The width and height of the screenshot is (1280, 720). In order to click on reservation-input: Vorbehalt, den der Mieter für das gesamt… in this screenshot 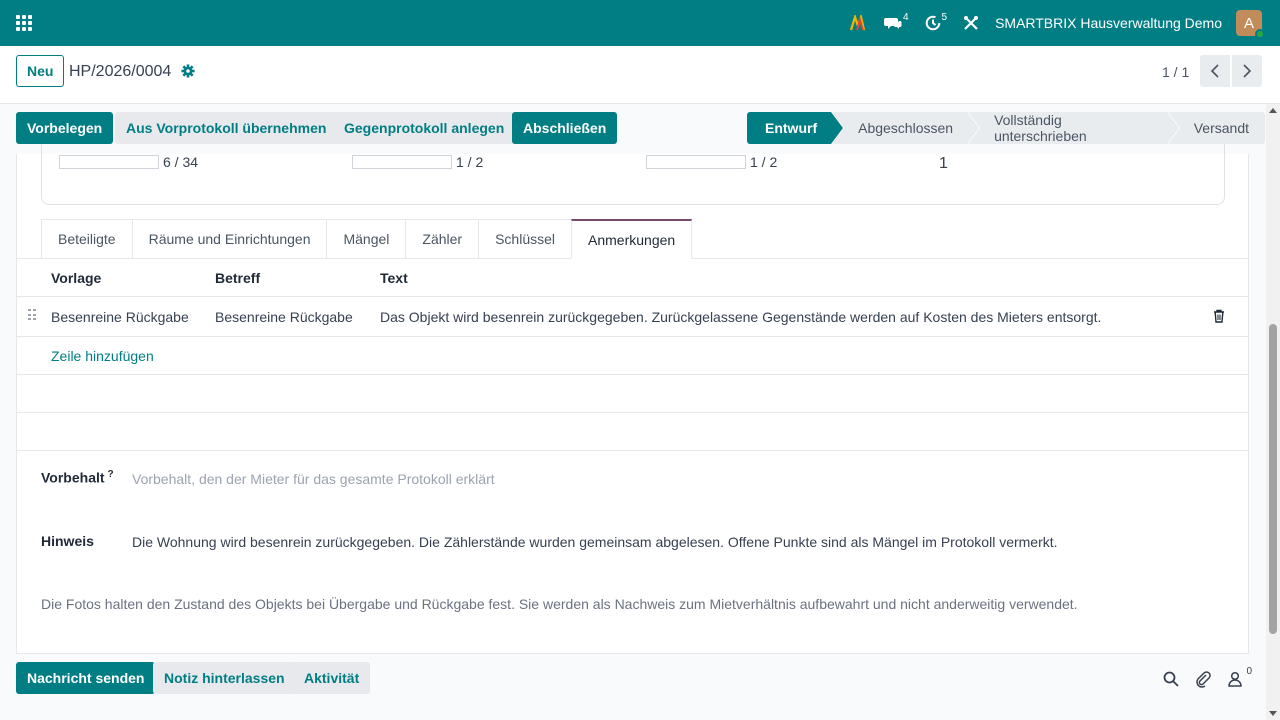, I will do `click(313, 479)`.